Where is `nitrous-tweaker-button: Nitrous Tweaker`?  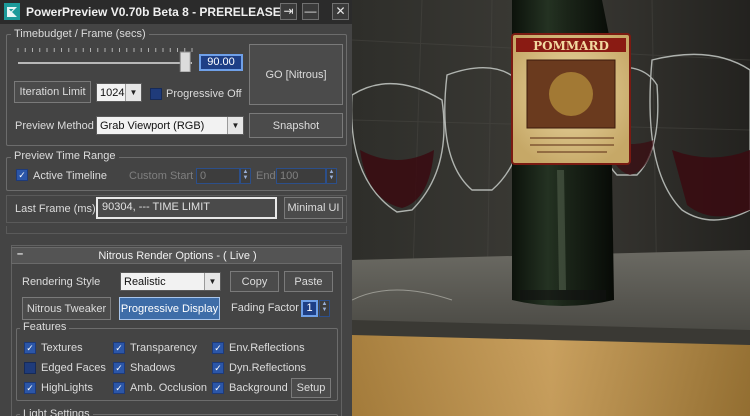 nitrous-tweaker-button: Nitrous Tweaker is located at coordinates (66, 308).